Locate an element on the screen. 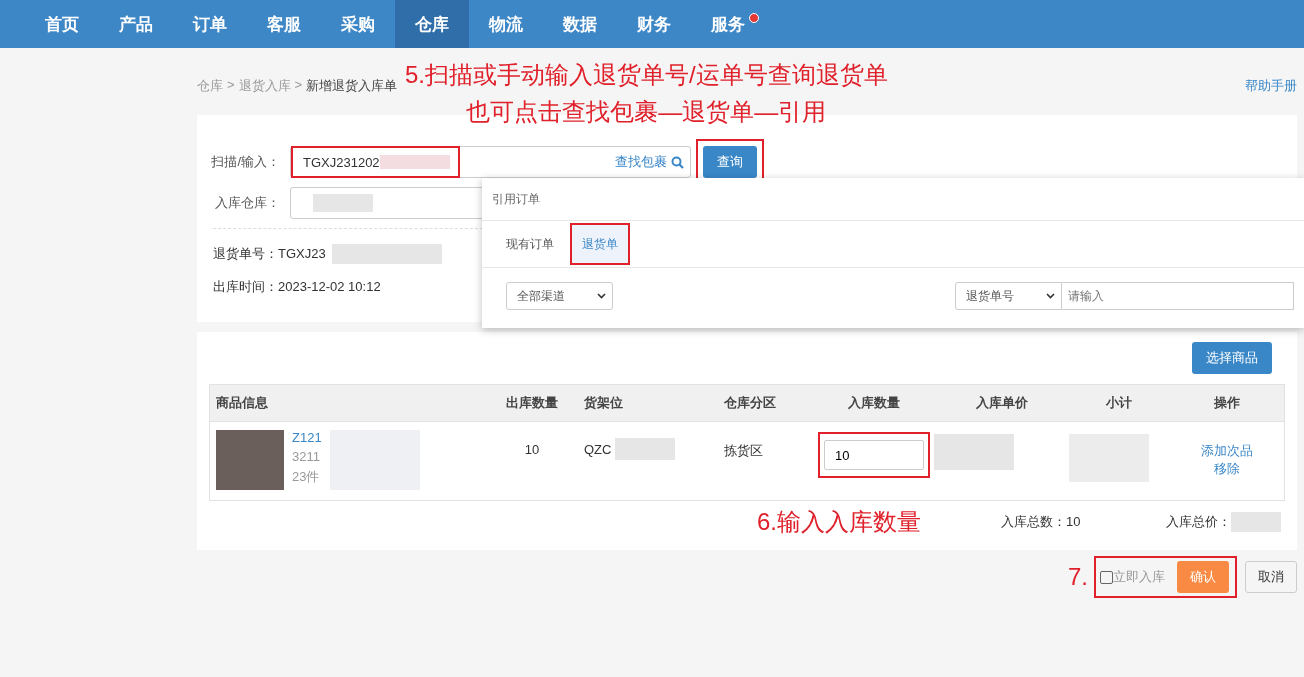 The height and width of the screenshot is (677, 1304). annotation-text: 5.扫描或手动输入退货单号/运单号查询退货单 is located at coordinates (646, 75).